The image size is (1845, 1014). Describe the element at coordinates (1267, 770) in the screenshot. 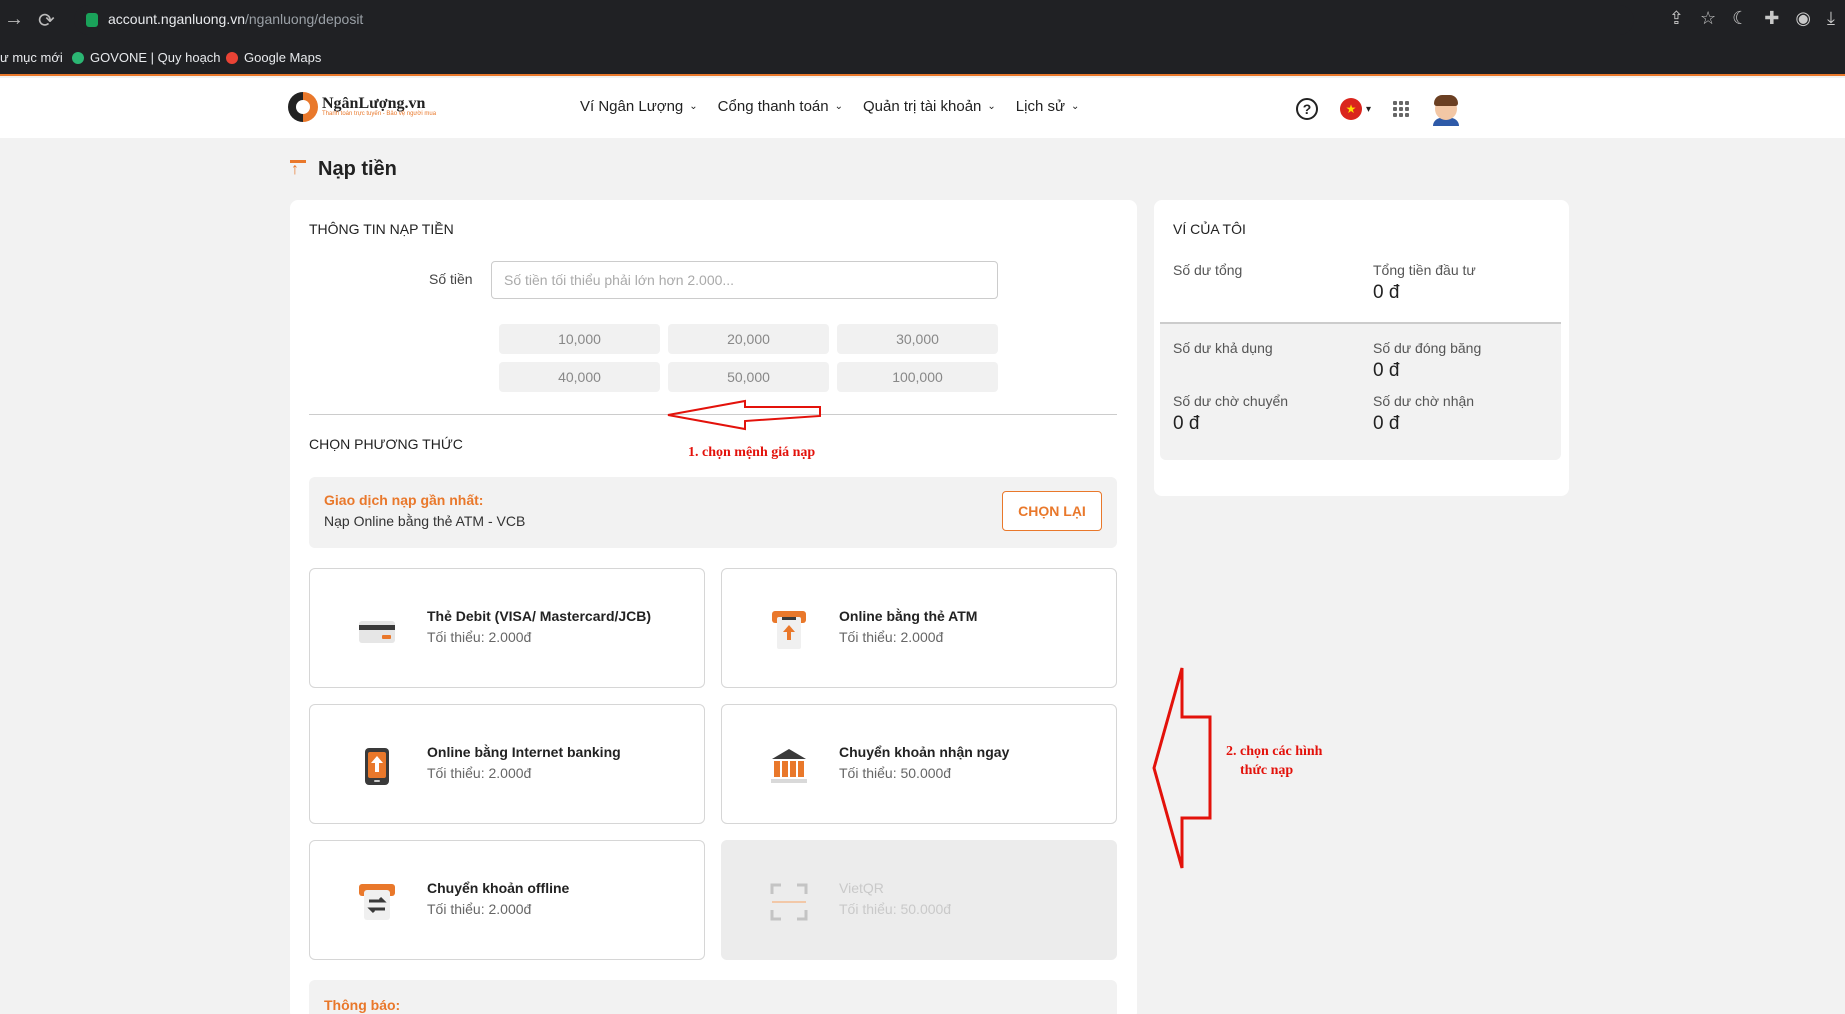

I see `annotation-step2-line2: thức nạp` at that location.